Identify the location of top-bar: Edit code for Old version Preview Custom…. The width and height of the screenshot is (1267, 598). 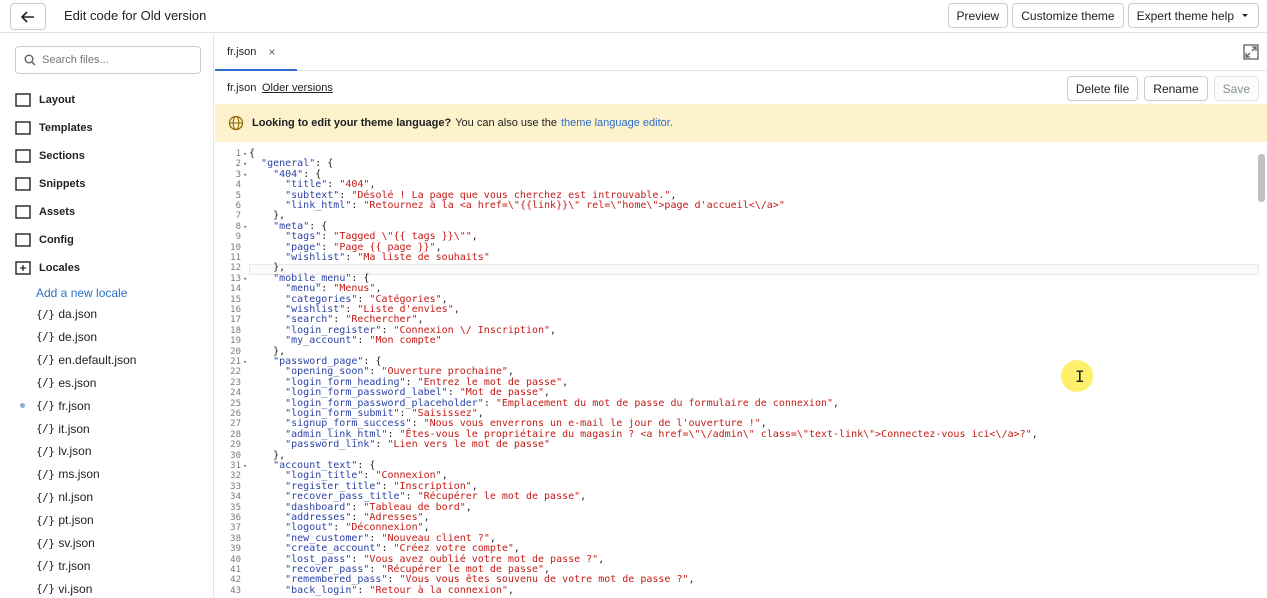
(633, 16).